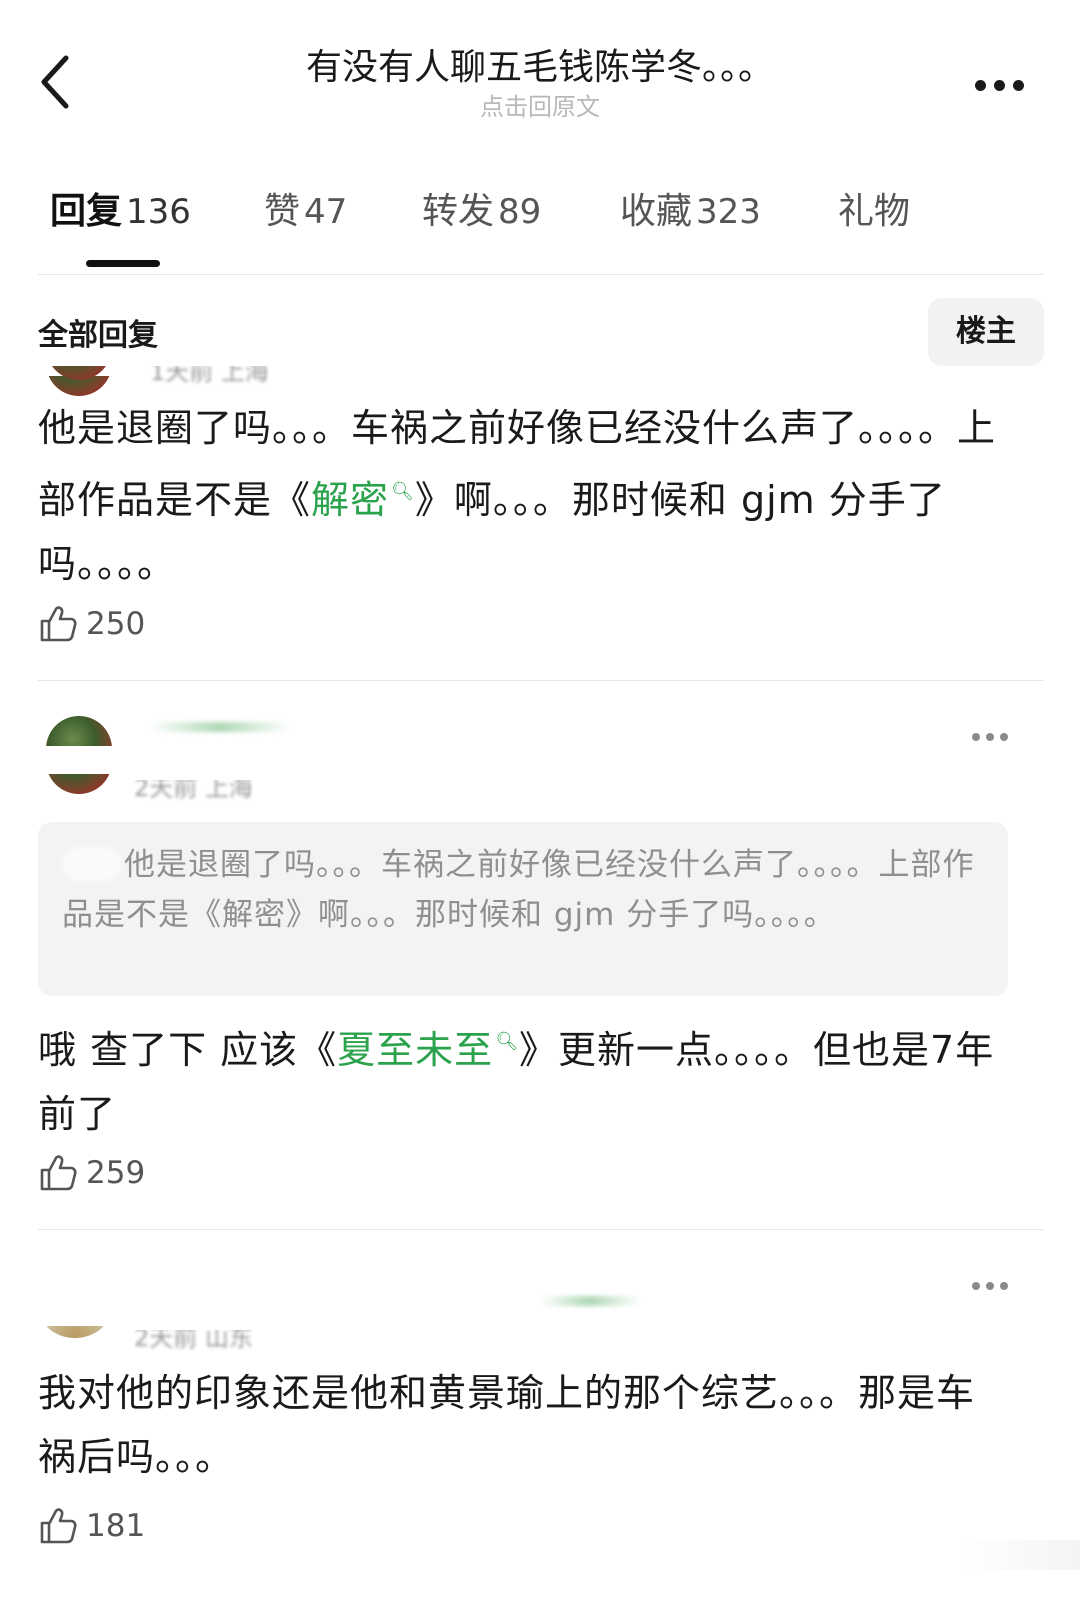 The height and width of the screenshot is (1621, 1080). I want to click on chevron-left-icon, so click(55, 82).